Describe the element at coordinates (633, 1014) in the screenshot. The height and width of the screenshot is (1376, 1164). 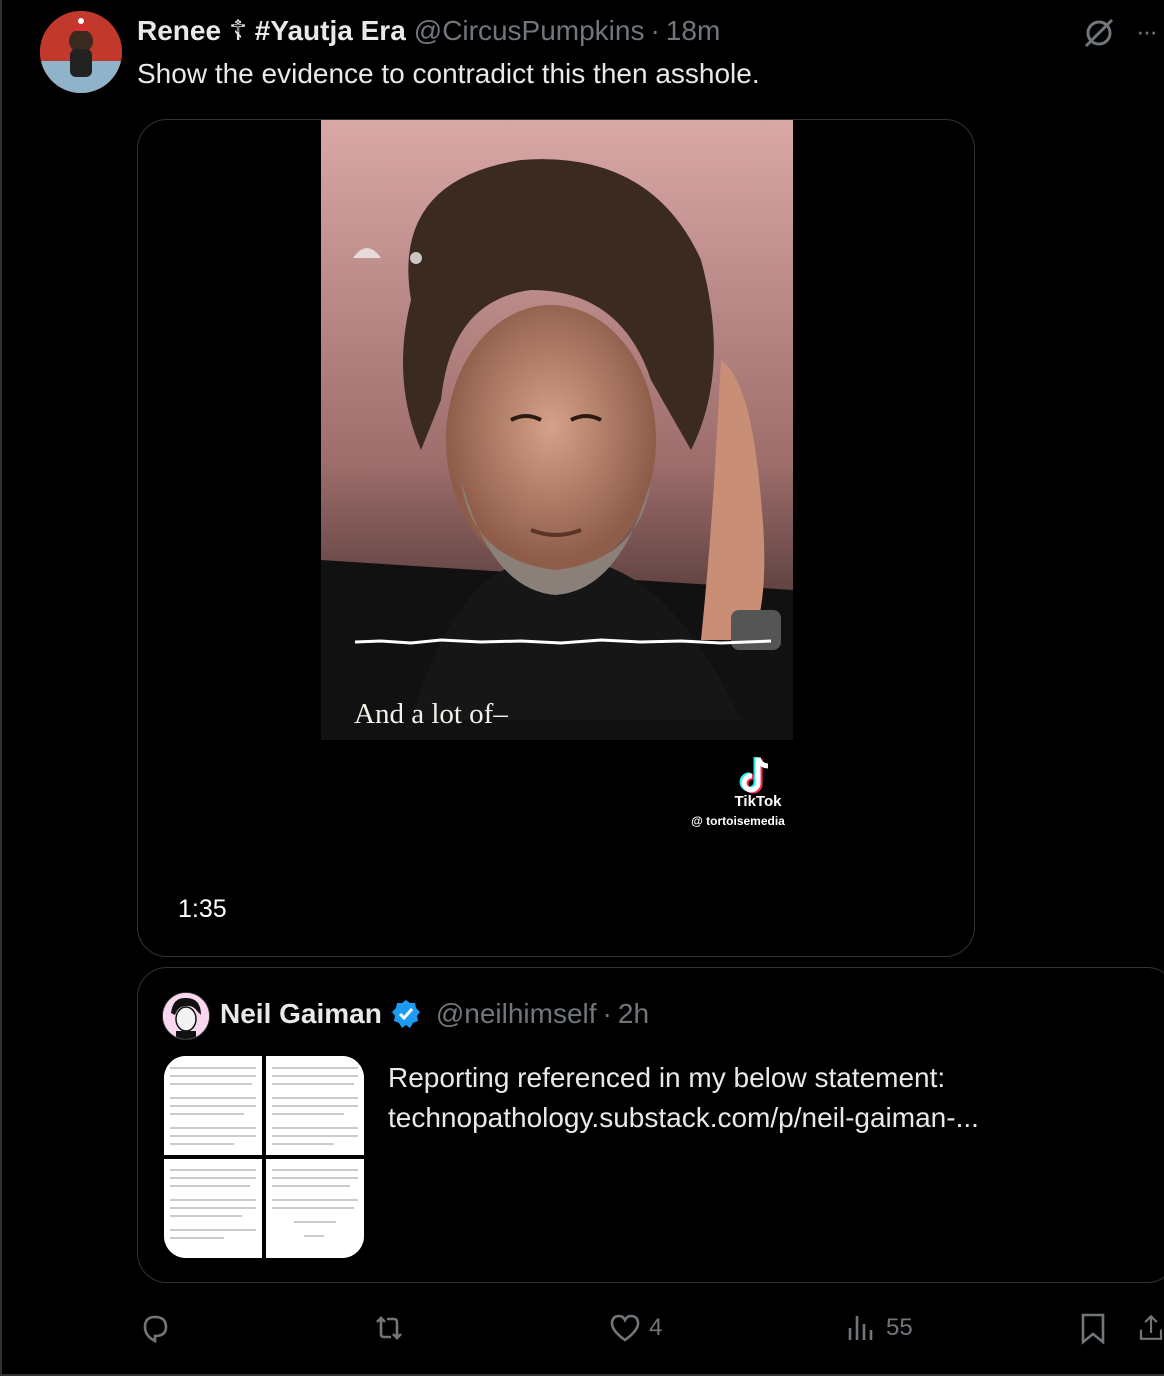
I see `quoted-timestamp: 2h` at that location.